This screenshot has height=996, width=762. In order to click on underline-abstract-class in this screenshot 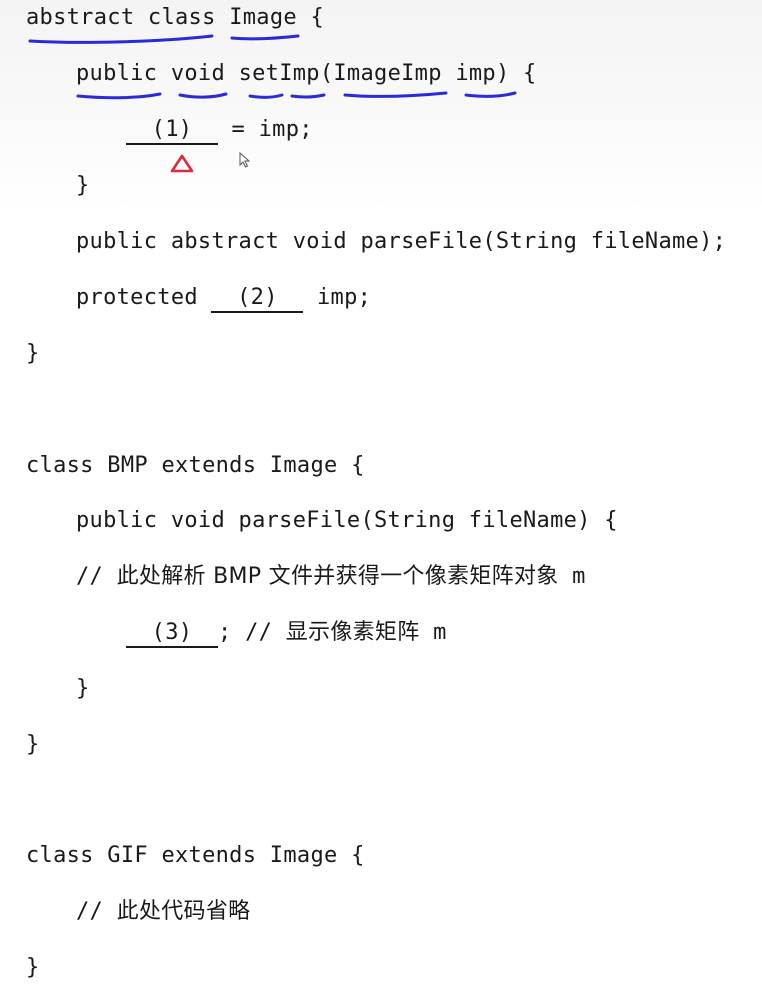, I will do `click(121, 39)`.